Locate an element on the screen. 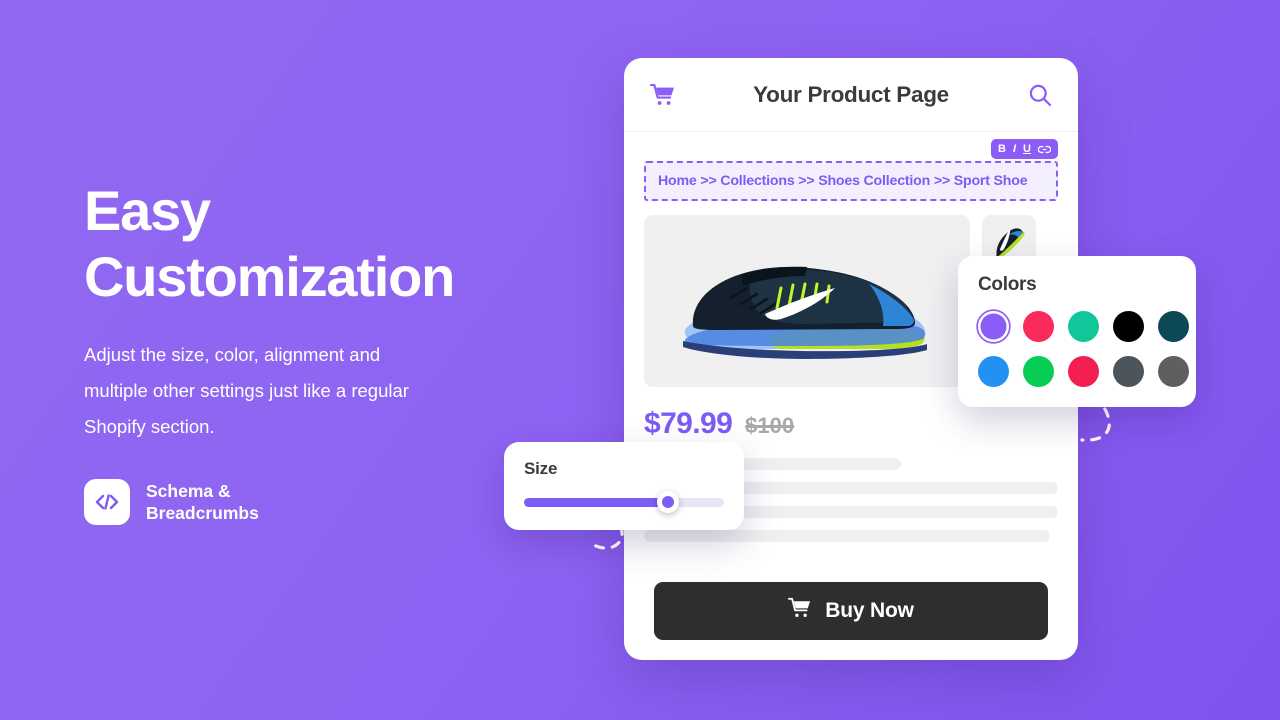 The height and width of the screenshot is (720, 1280). feature-badge: Schema & Breadcrumbs is located at coordinates (319, 502).